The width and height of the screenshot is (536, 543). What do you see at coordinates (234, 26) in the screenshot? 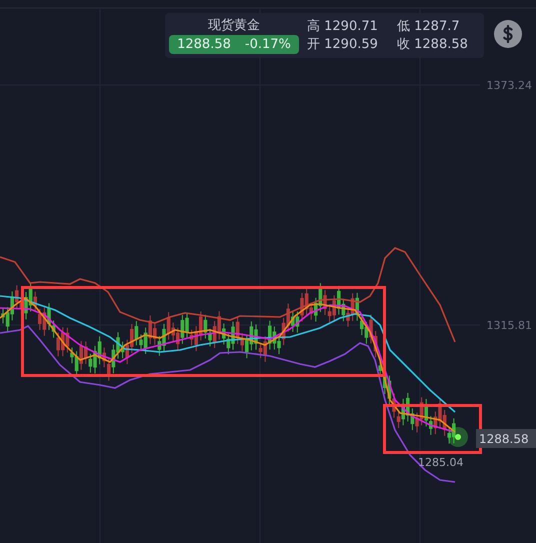
I see `instrument-name: 现货黄金` at bounding box center [234, 26].